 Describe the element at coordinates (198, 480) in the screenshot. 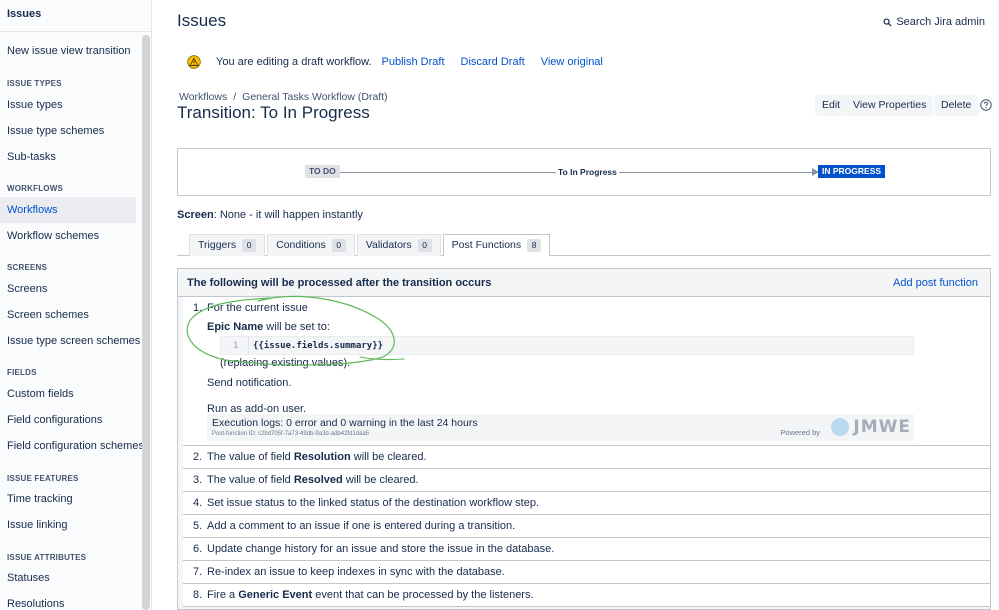

I see `row-number: 3.` at that location.